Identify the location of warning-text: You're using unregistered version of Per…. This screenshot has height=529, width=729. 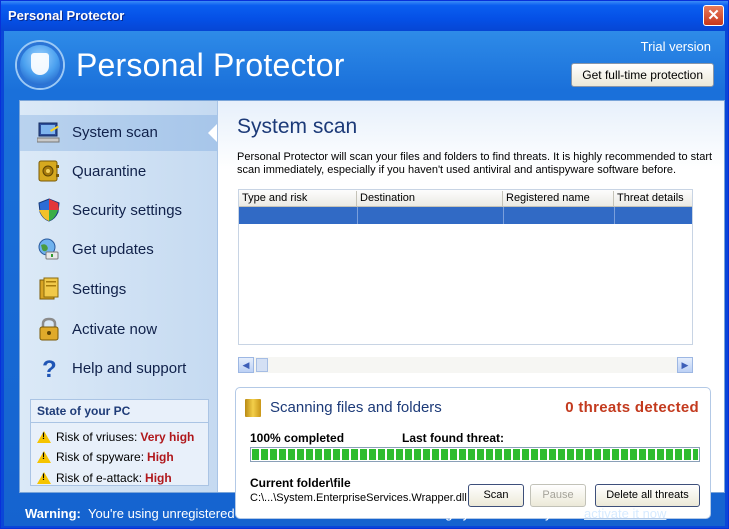
(377, 513).